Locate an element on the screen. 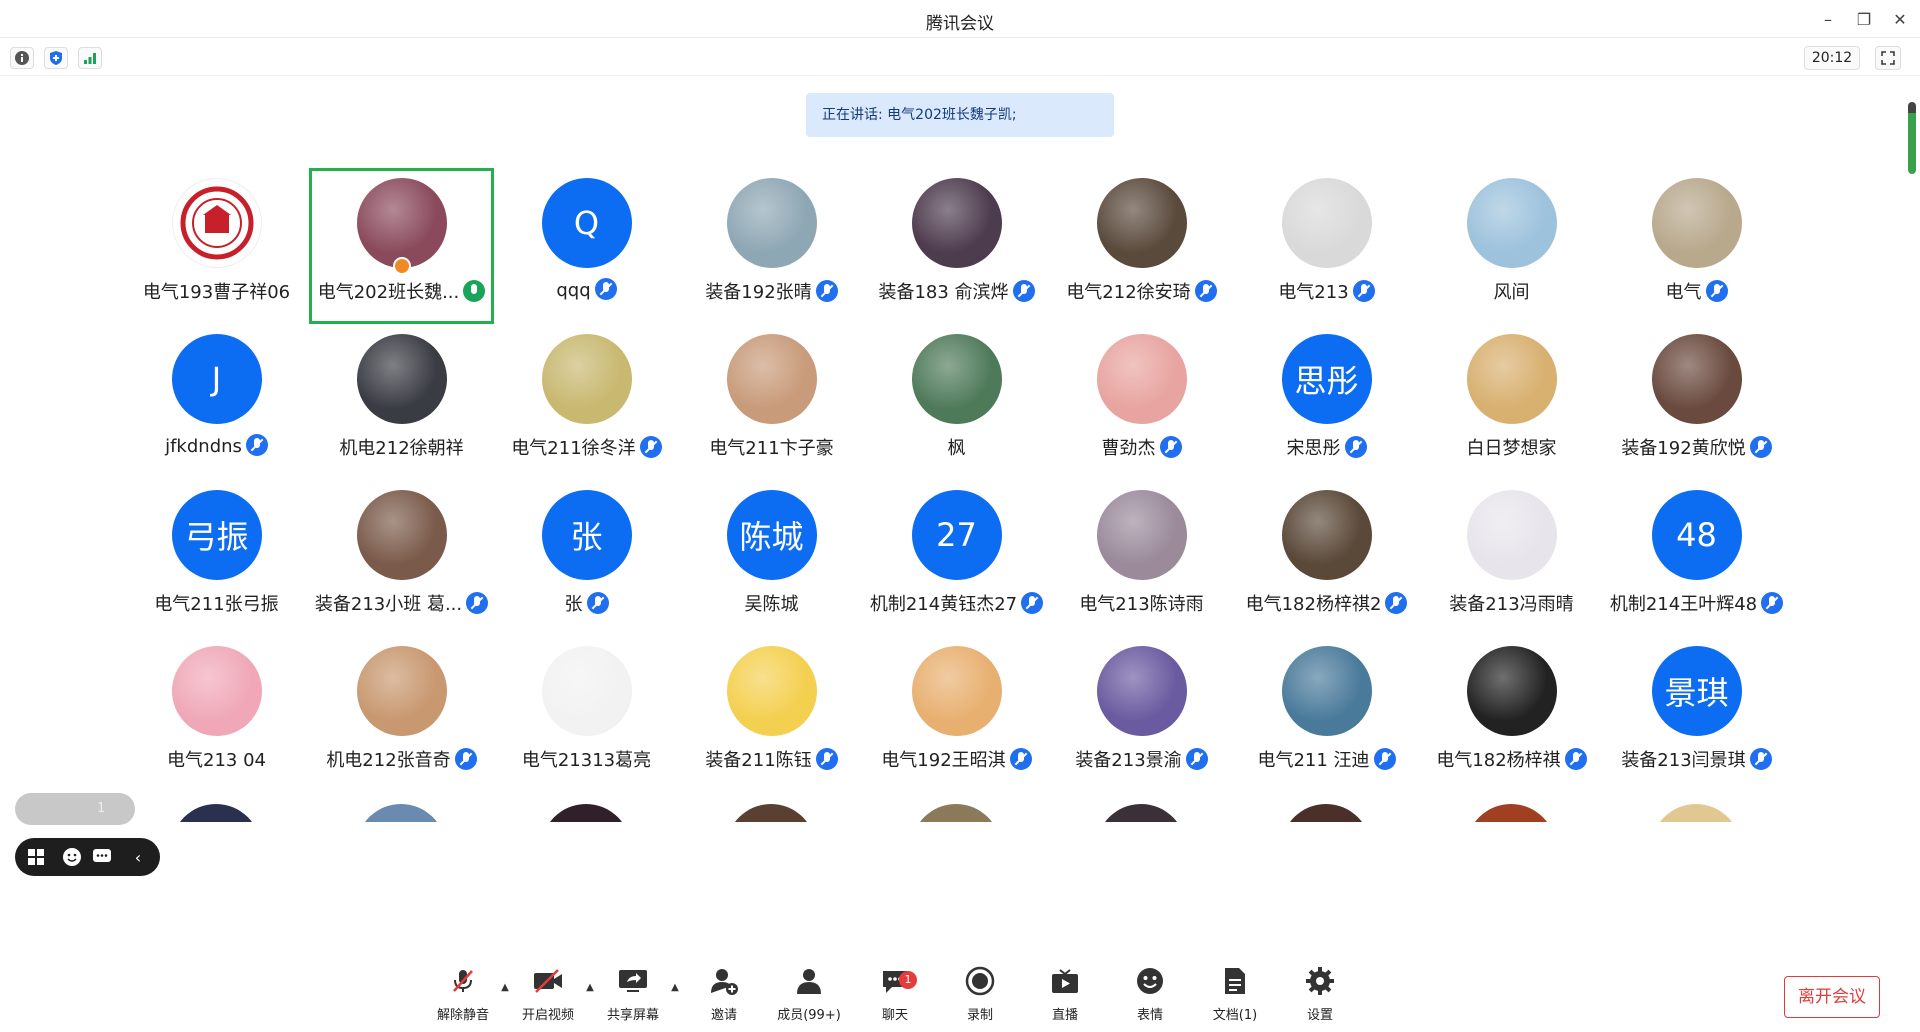 This screenshot has height=1032, width=1920. participant-name: 电气213 04 is located at coordinates (216, 760).